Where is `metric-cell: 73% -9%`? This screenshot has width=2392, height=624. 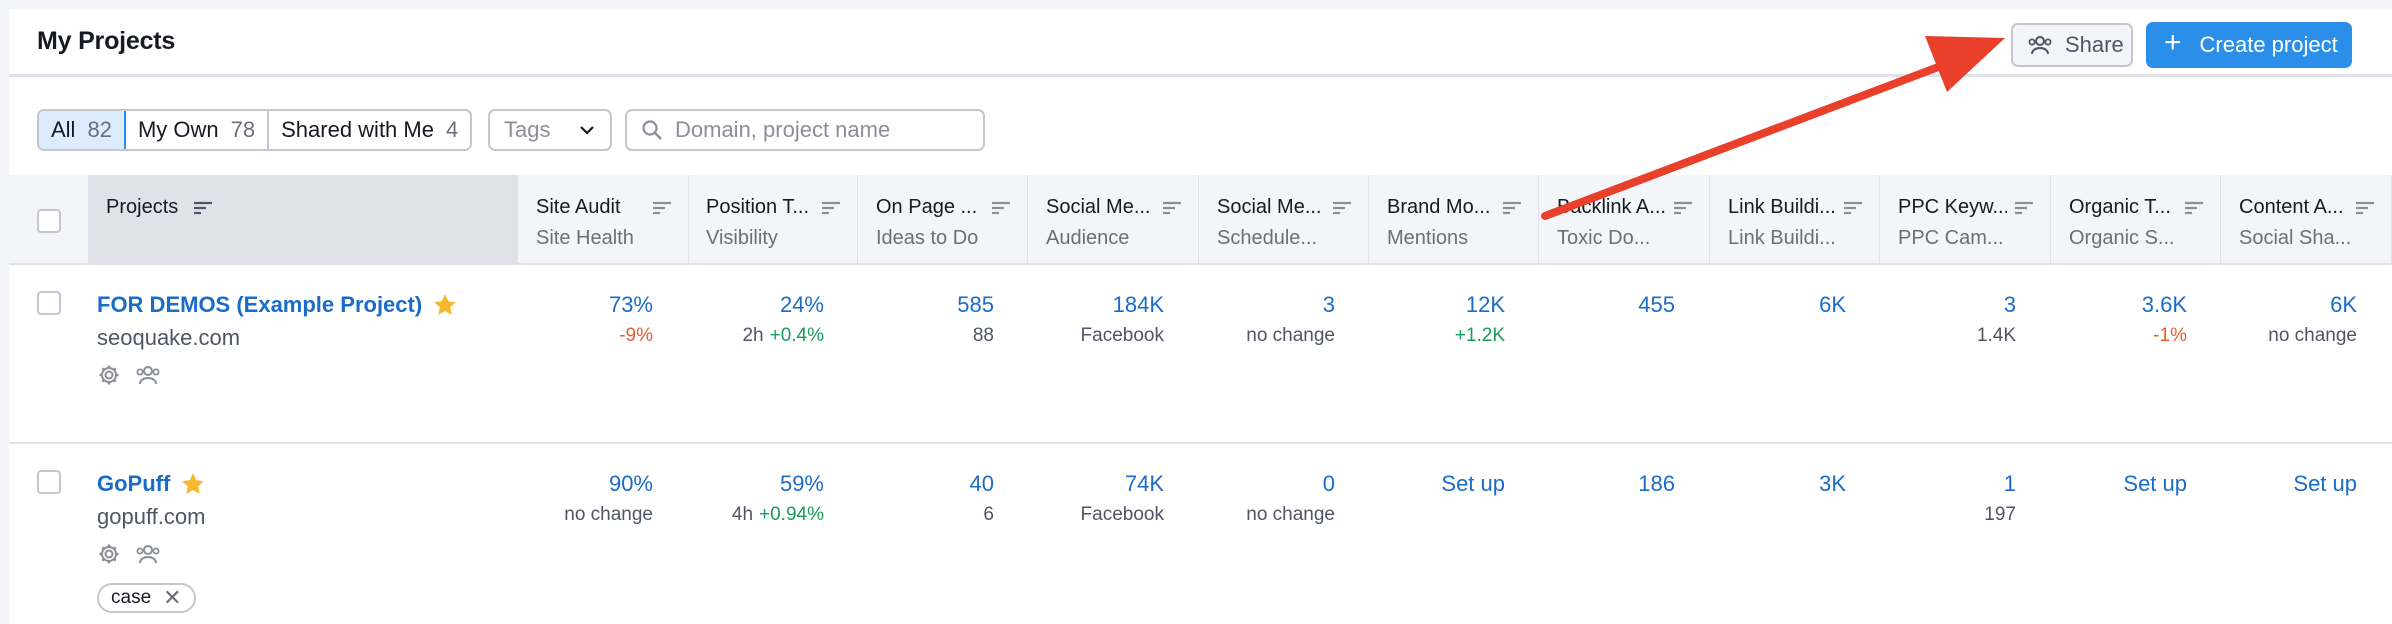
metric-cell: 73% -9% is located at coordinates (631, 319).